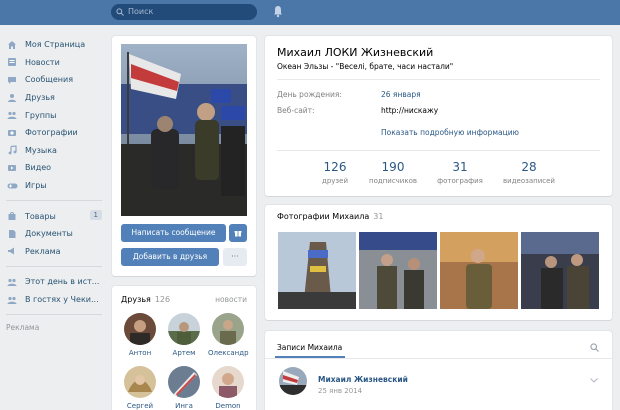  I want to click on photos-header: Фотографии Михаила 31, so click(330, 216).